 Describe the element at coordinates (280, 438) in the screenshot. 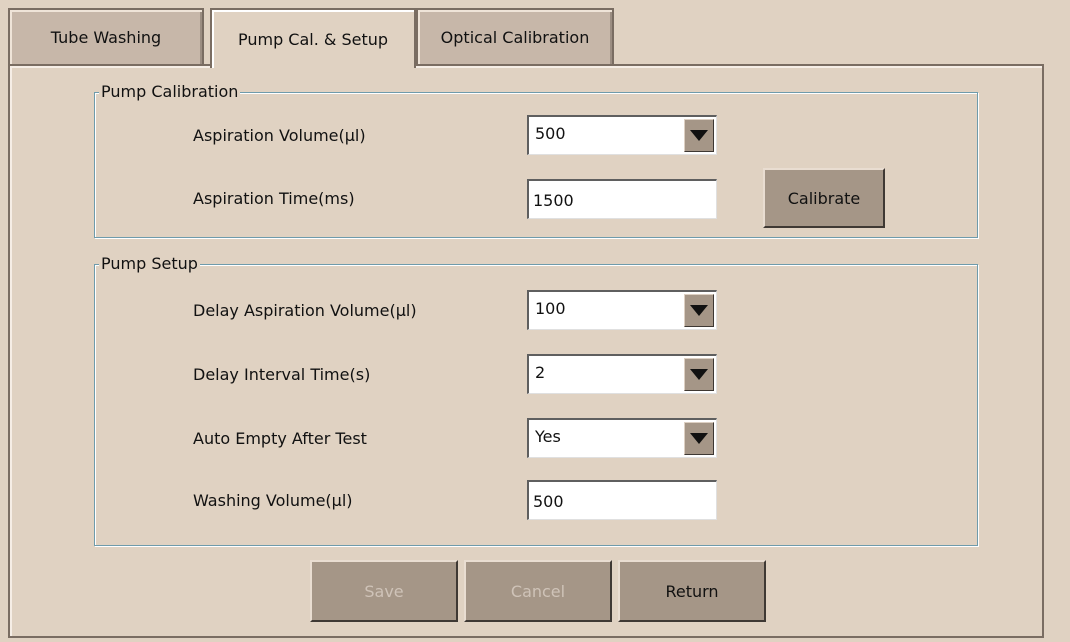

I see `auto-empty-label: Auto Empty After Test` at that location.